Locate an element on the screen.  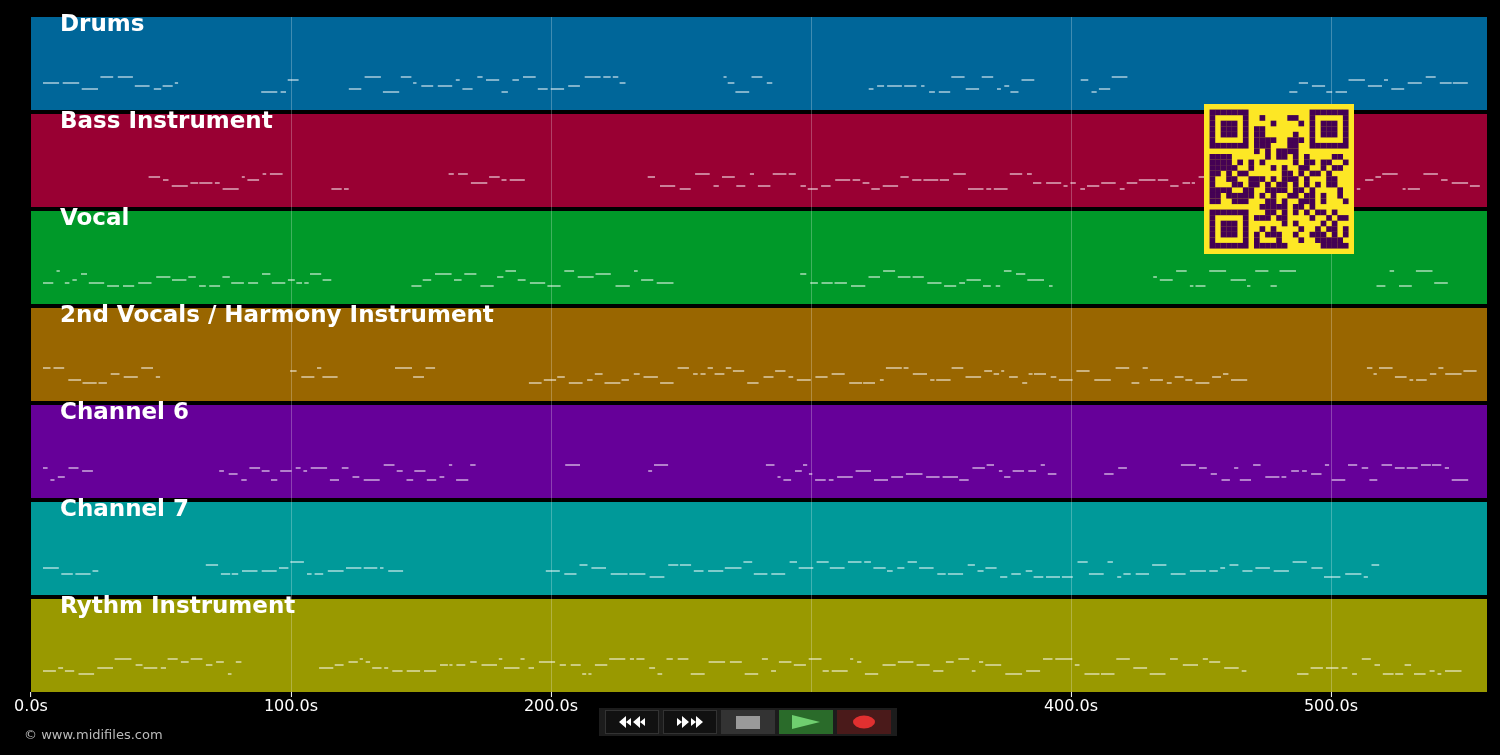
copyright-text: © www.midifiles.com is located at coordinates (93, 734).